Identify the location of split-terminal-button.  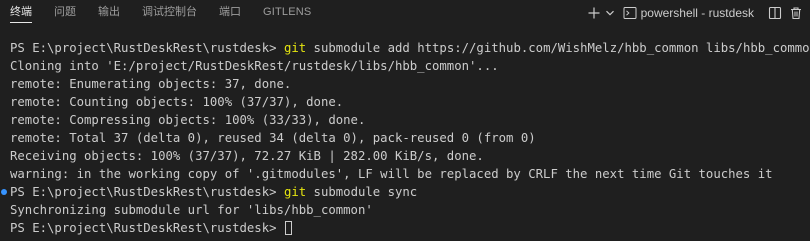
(775, 13).